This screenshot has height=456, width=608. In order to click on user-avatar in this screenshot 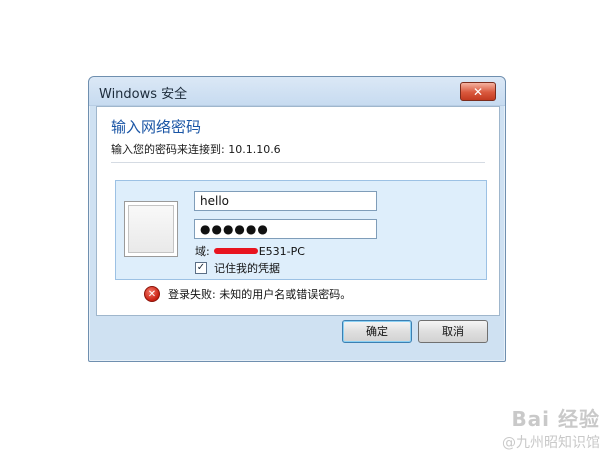, I will do `click(151, 229)`.